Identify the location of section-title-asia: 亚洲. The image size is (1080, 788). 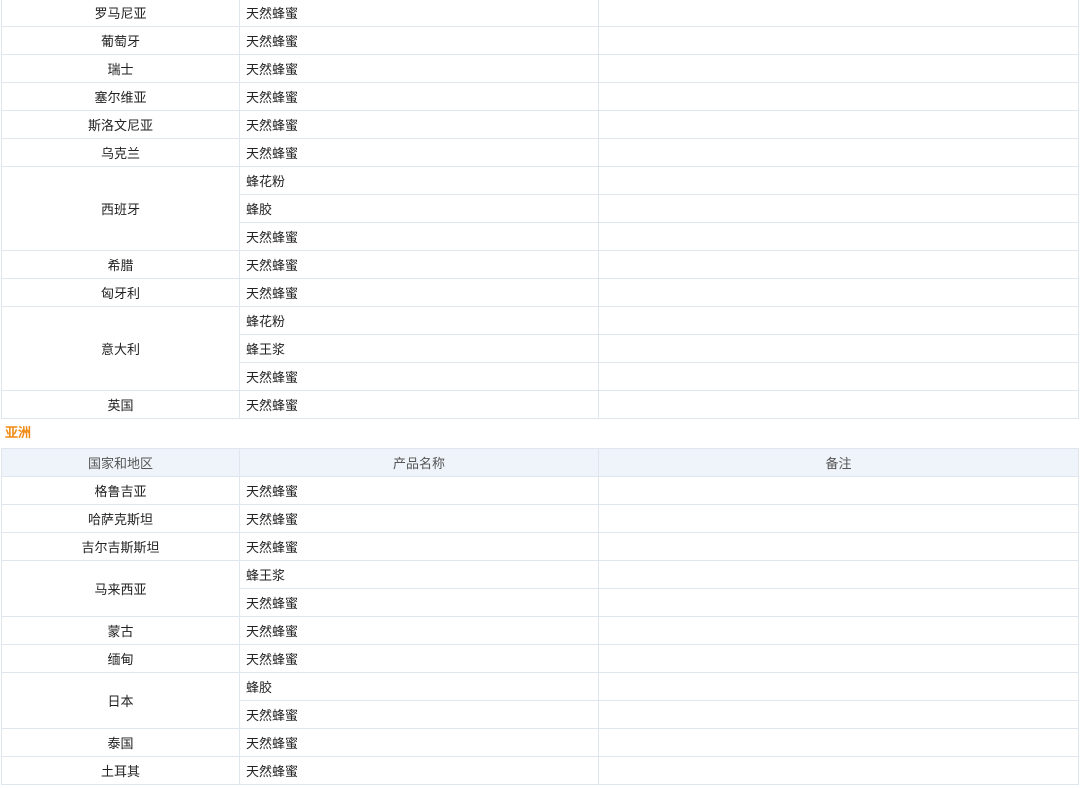
(18, 433).